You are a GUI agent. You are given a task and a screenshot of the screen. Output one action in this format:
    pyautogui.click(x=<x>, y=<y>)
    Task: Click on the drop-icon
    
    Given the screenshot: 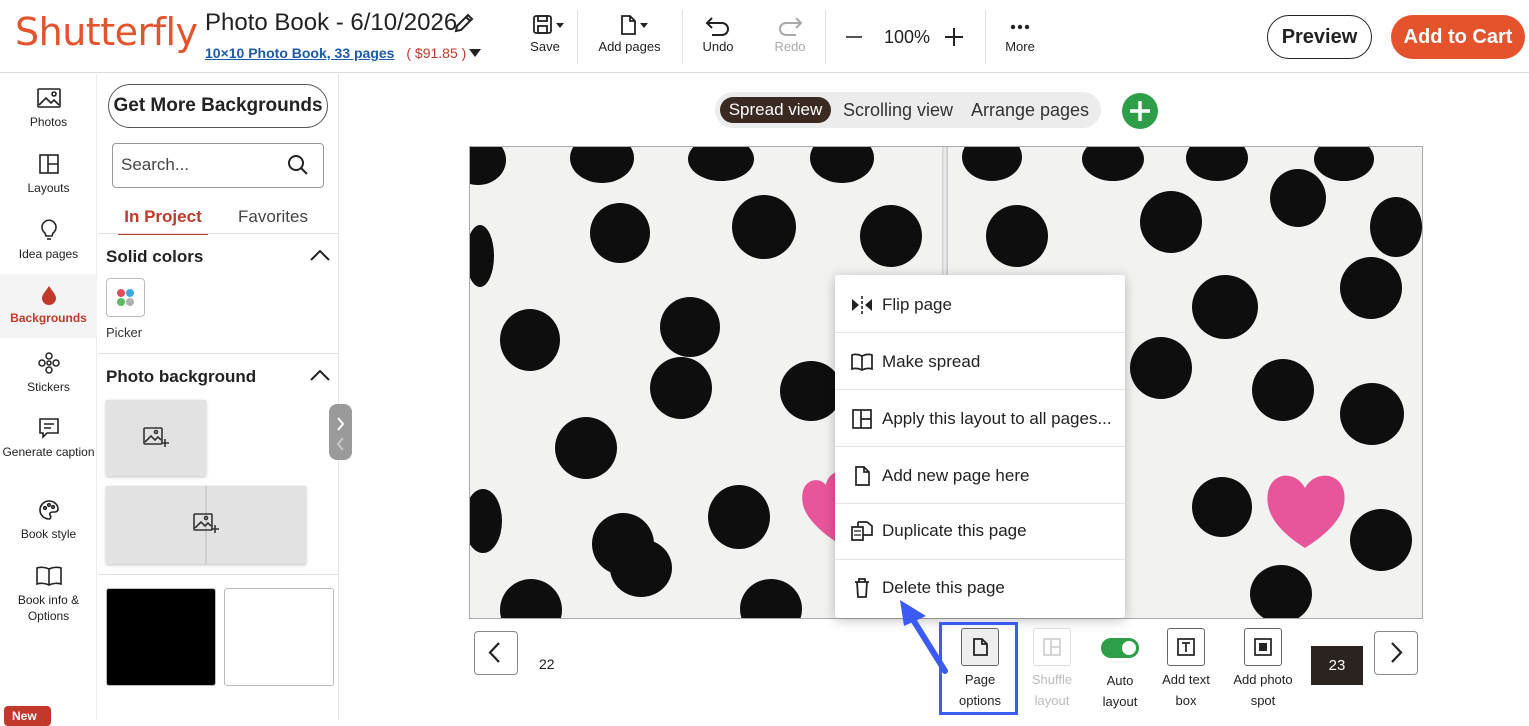 What is the action you would take?
    pyautogui.click(x=48, y=295)
    